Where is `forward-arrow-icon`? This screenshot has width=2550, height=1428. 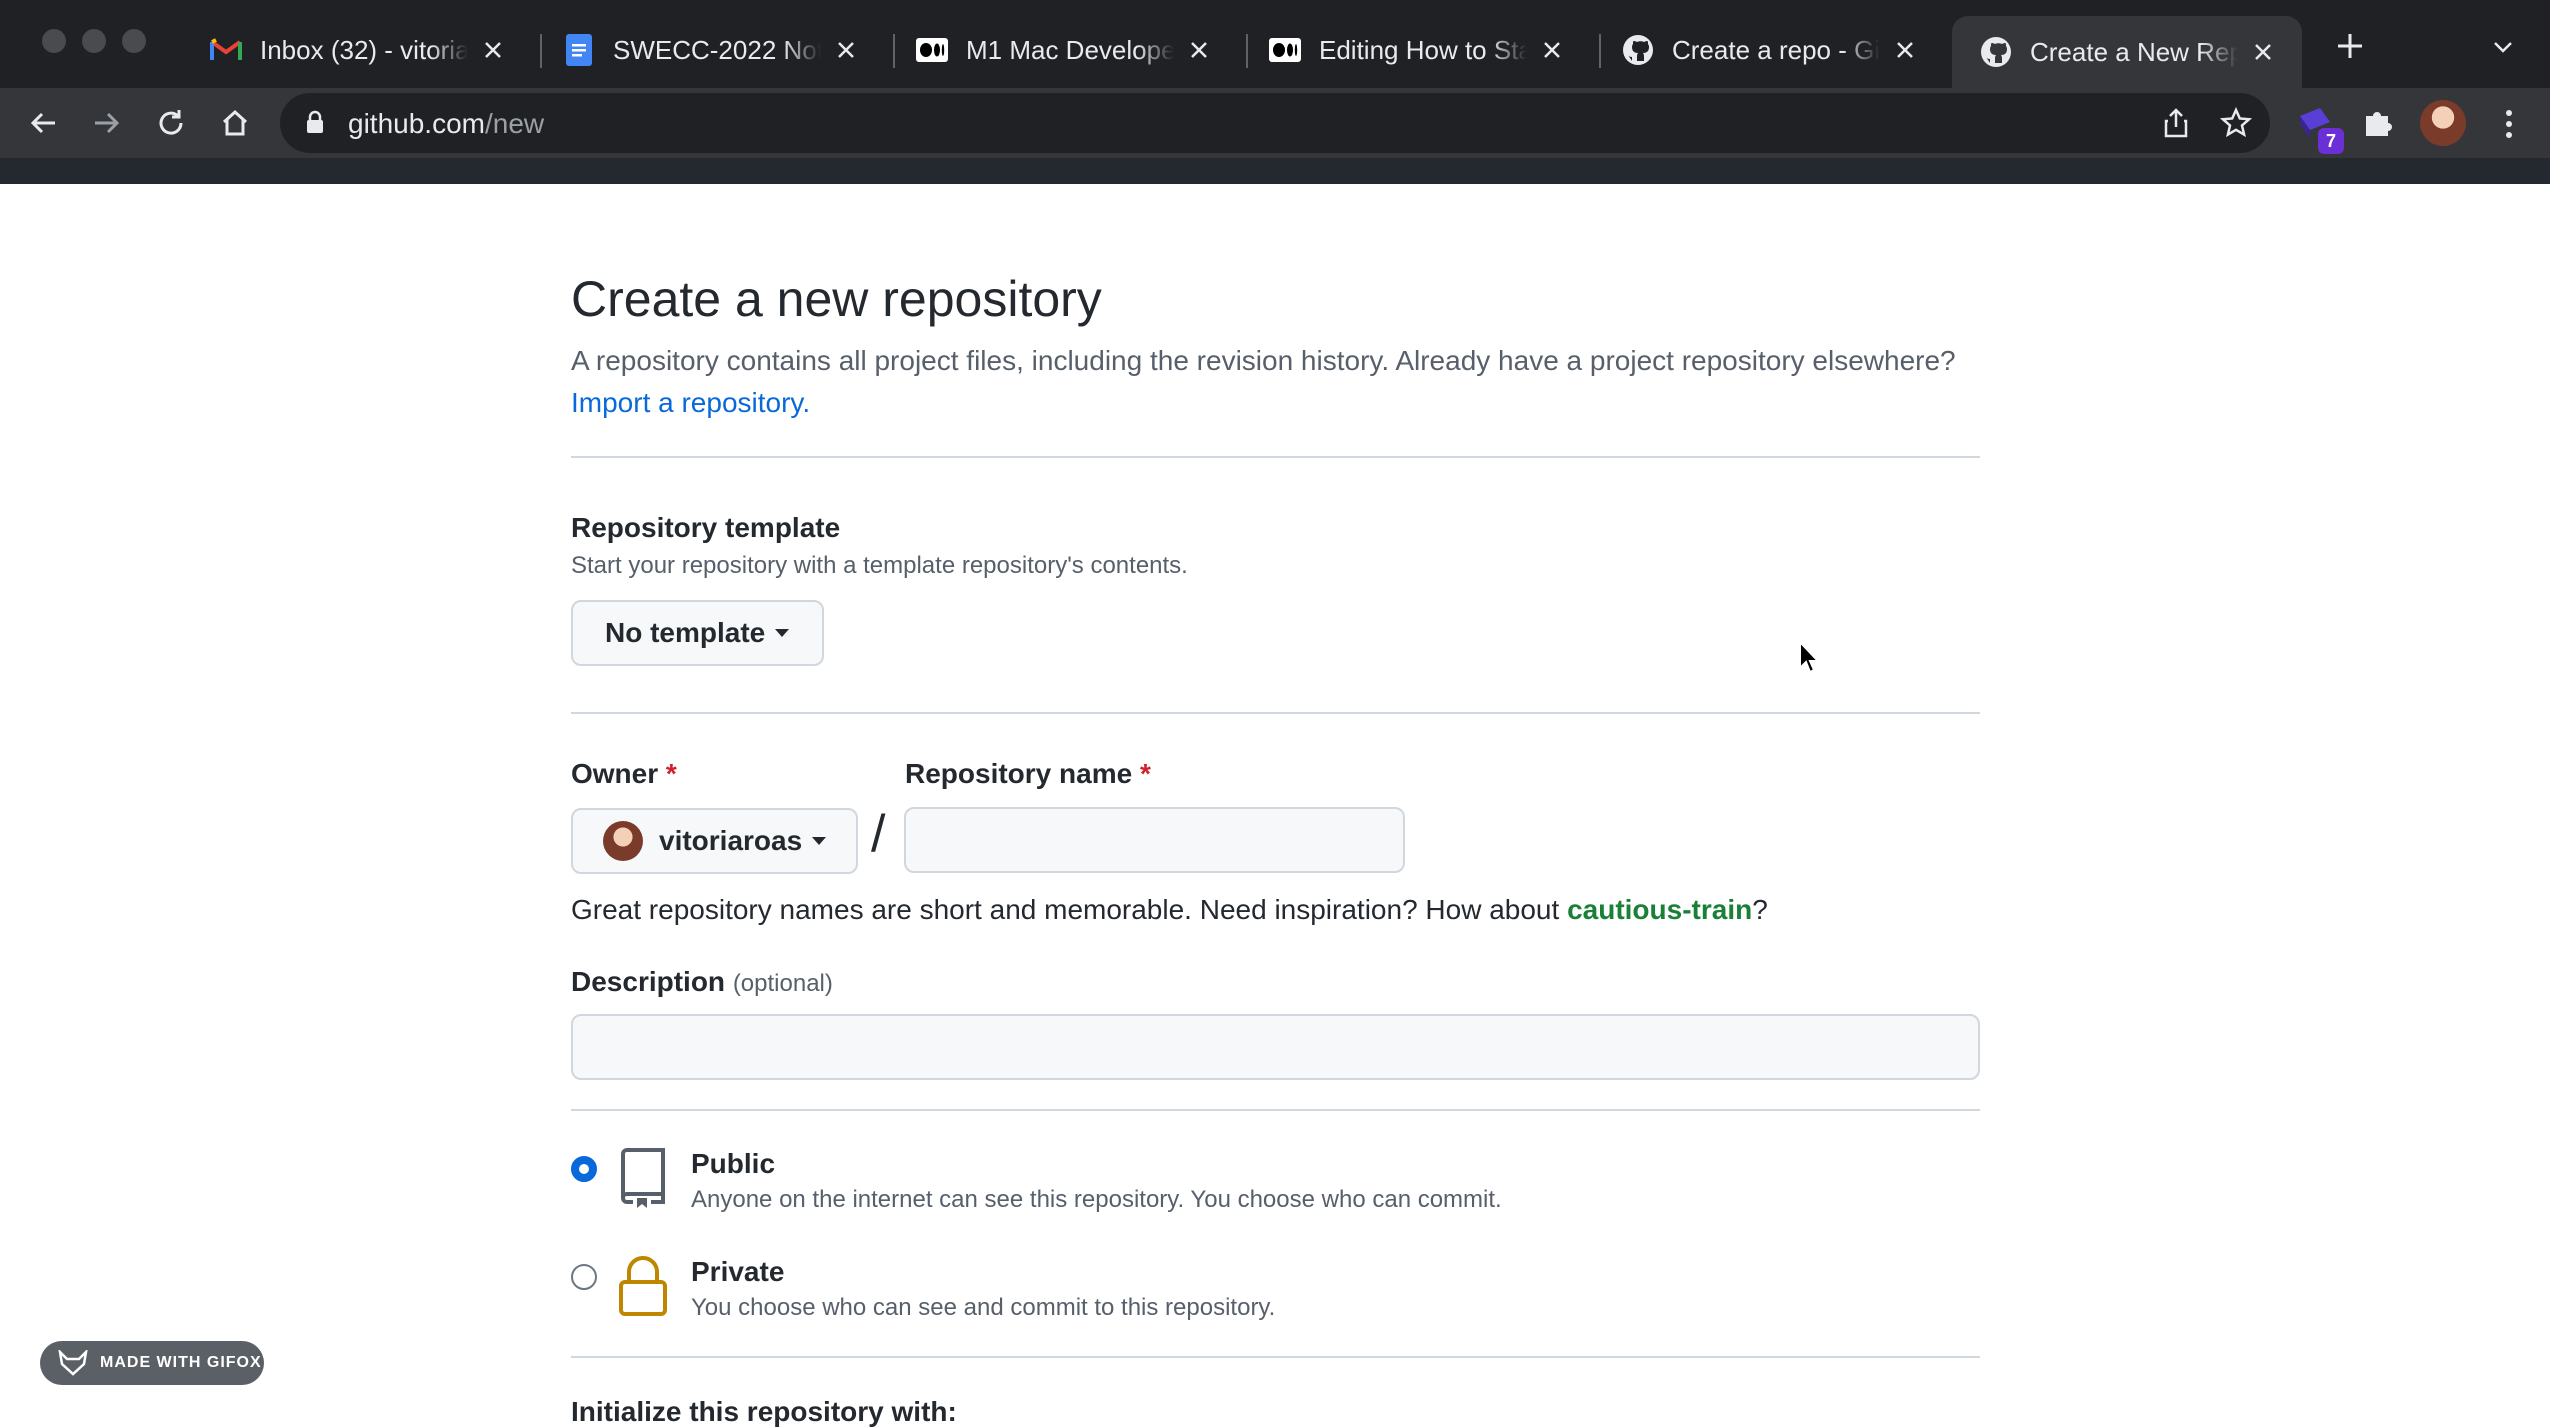
forward-arrow-icon is located at coordinates (107, 123).